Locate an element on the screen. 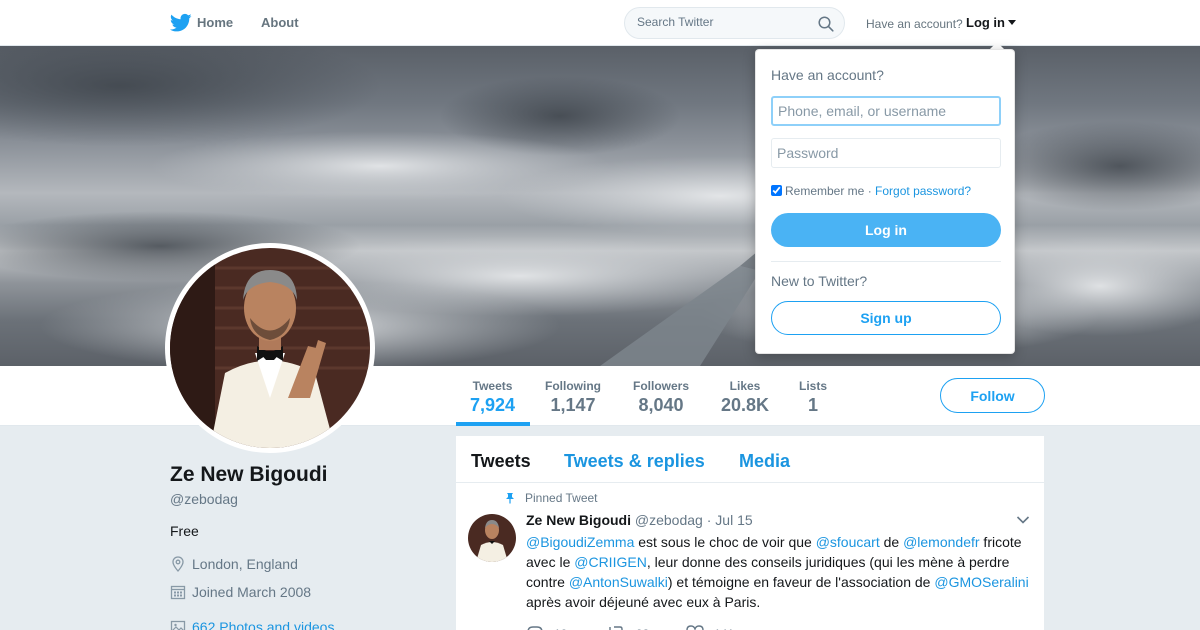 Image resolution: width=1200 pixels, height=630 pixels. stat-tweets-label: Tweets is located at coordinates (492, 386).